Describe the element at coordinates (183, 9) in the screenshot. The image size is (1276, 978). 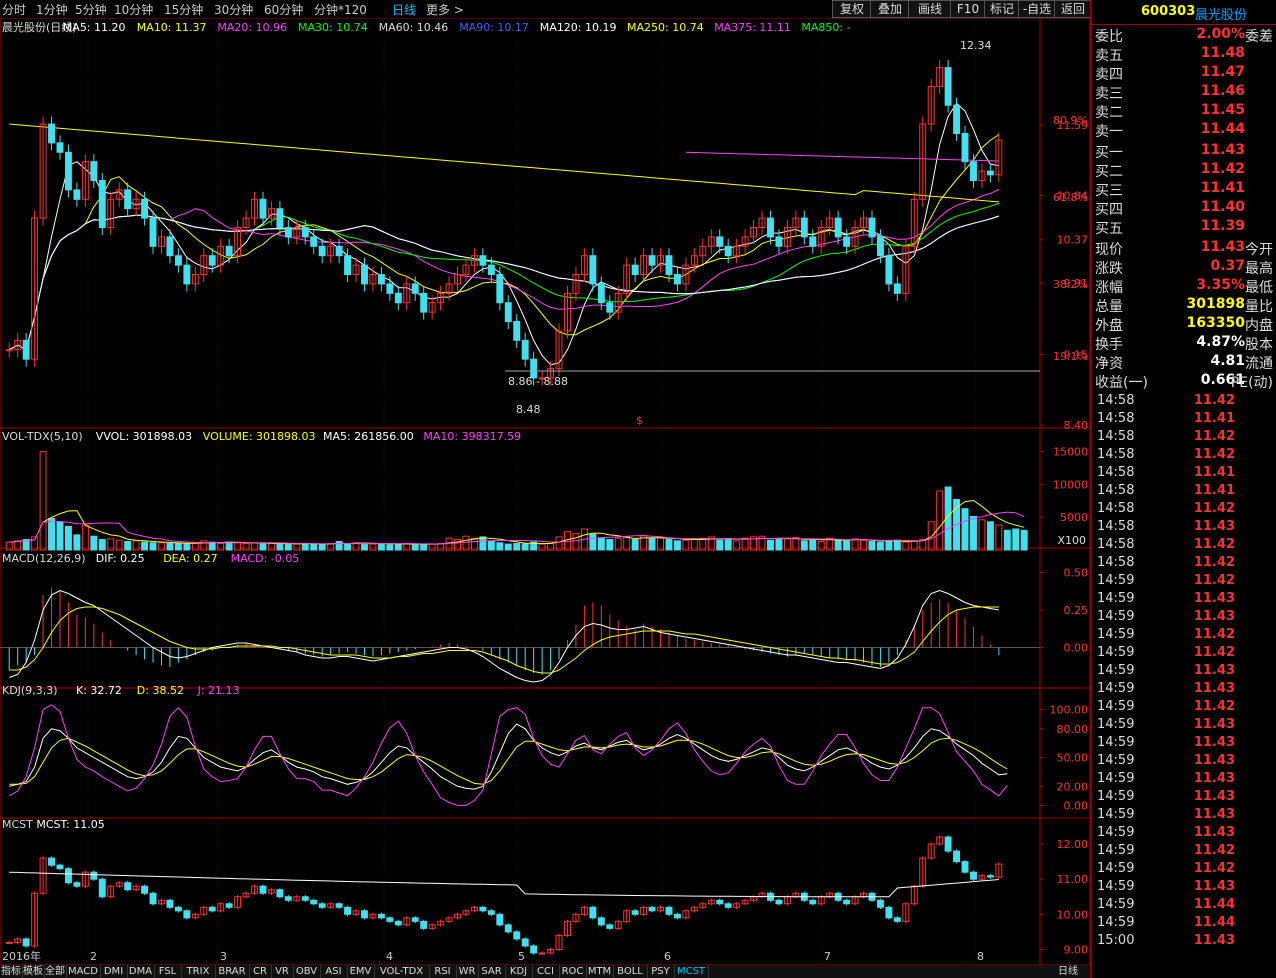
I see `timeframe-15分钟: 15分钟` at that location.